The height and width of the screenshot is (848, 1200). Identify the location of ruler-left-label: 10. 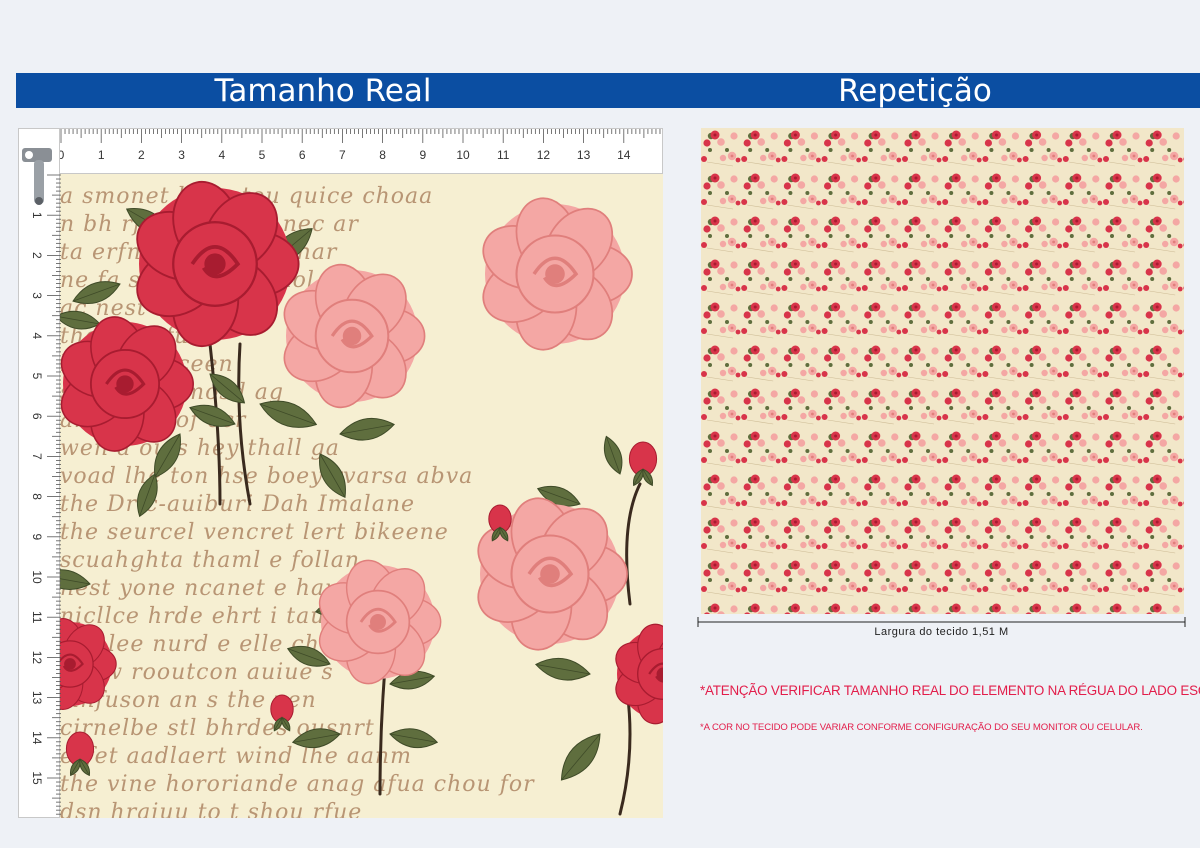
(37, 577).